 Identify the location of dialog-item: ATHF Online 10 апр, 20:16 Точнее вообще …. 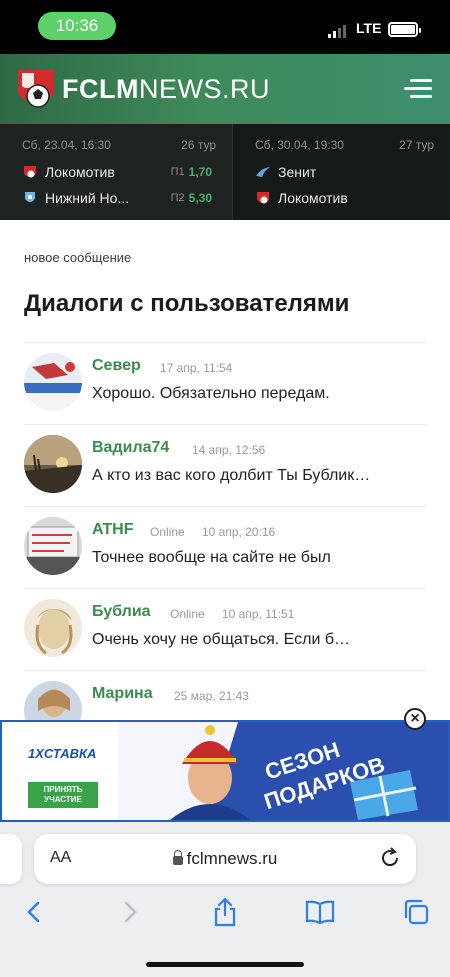
(225, 547).